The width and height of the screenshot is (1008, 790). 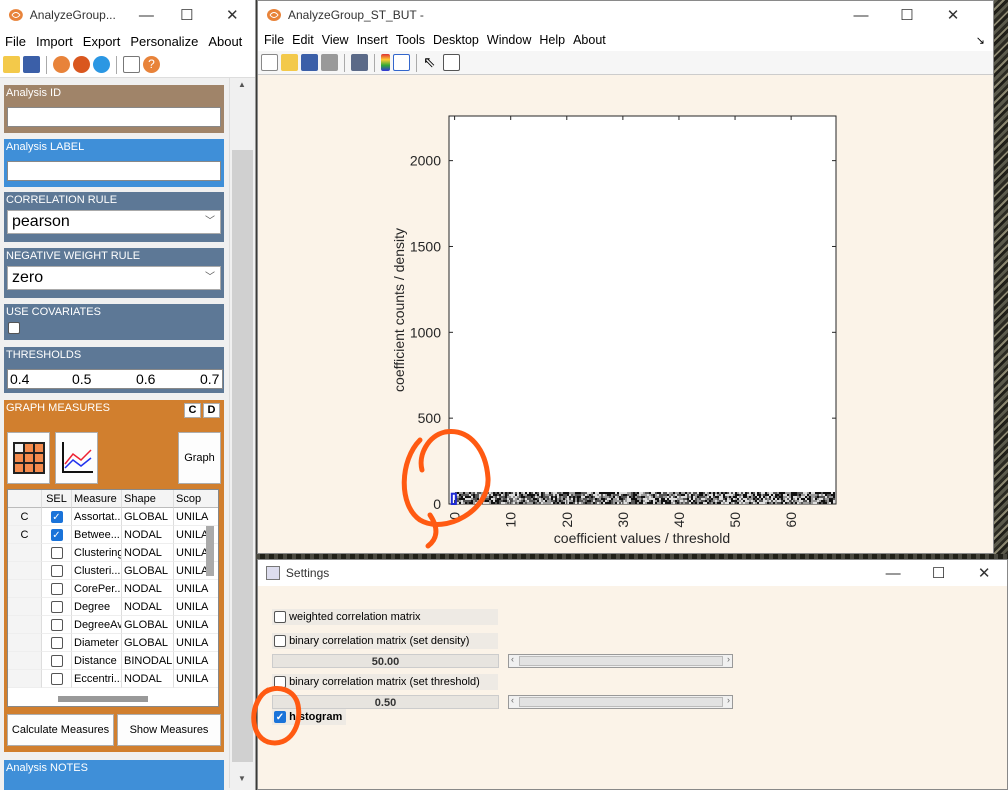 I want to click on table-row: Distance BINODAL UNILA, so click(x=113, y=661).